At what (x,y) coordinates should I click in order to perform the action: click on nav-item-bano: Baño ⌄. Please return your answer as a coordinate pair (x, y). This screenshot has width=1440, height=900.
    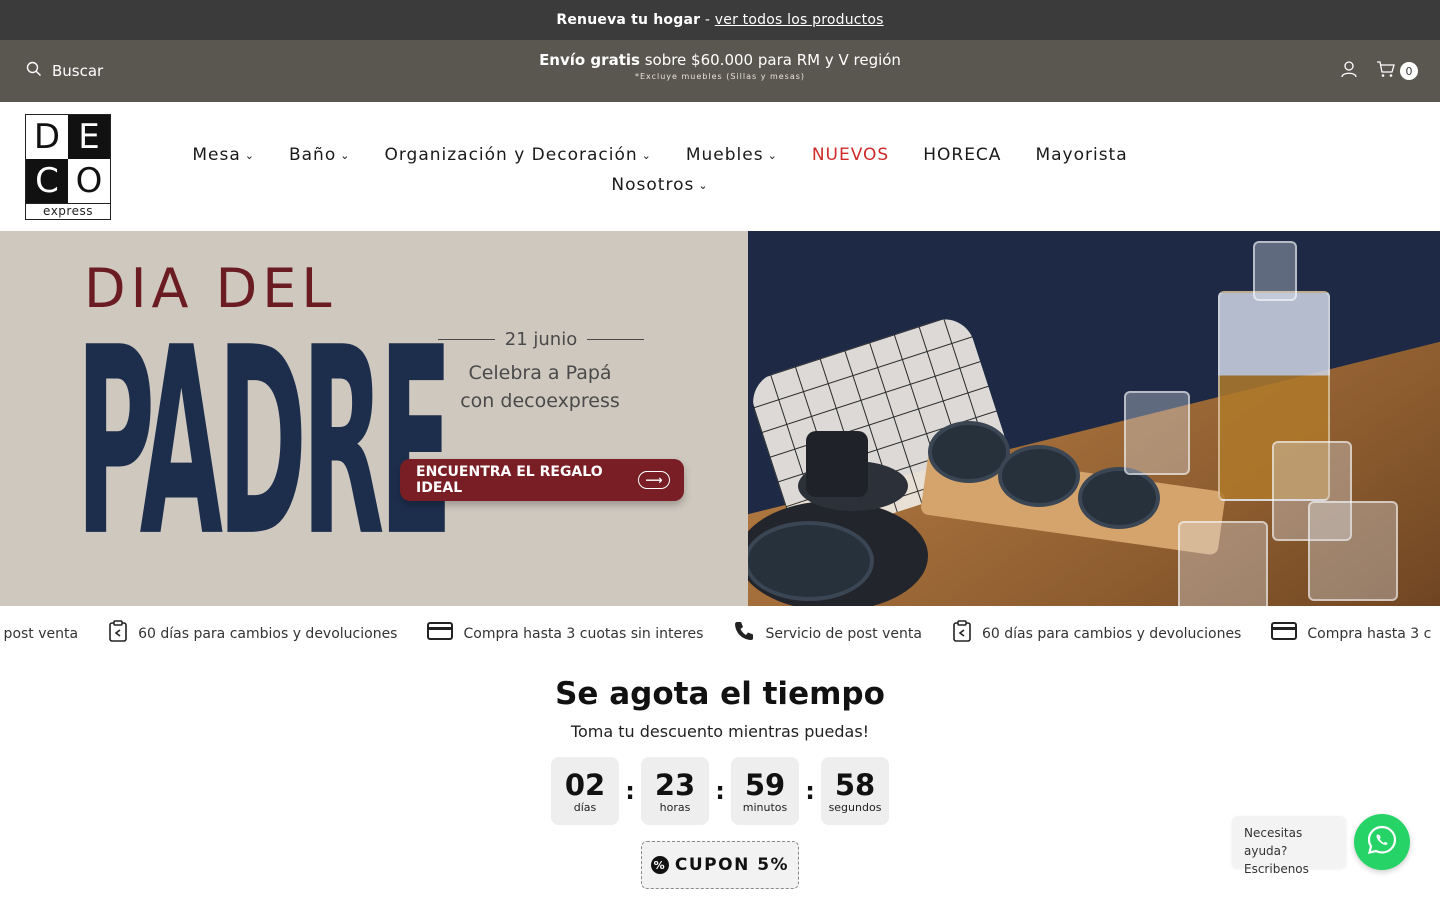
    Looking at the image, I should click on (319, 155).